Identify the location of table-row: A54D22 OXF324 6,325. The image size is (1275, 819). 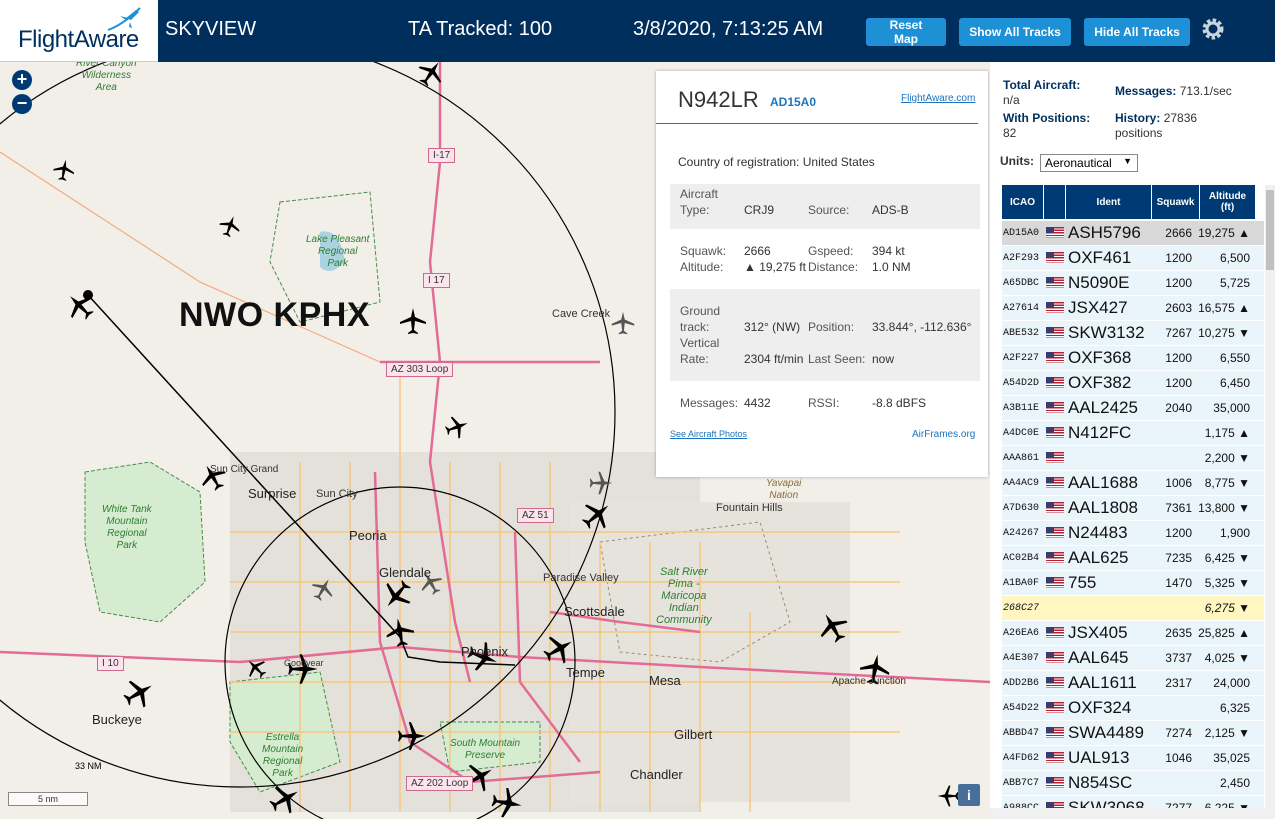
(1133, 708).